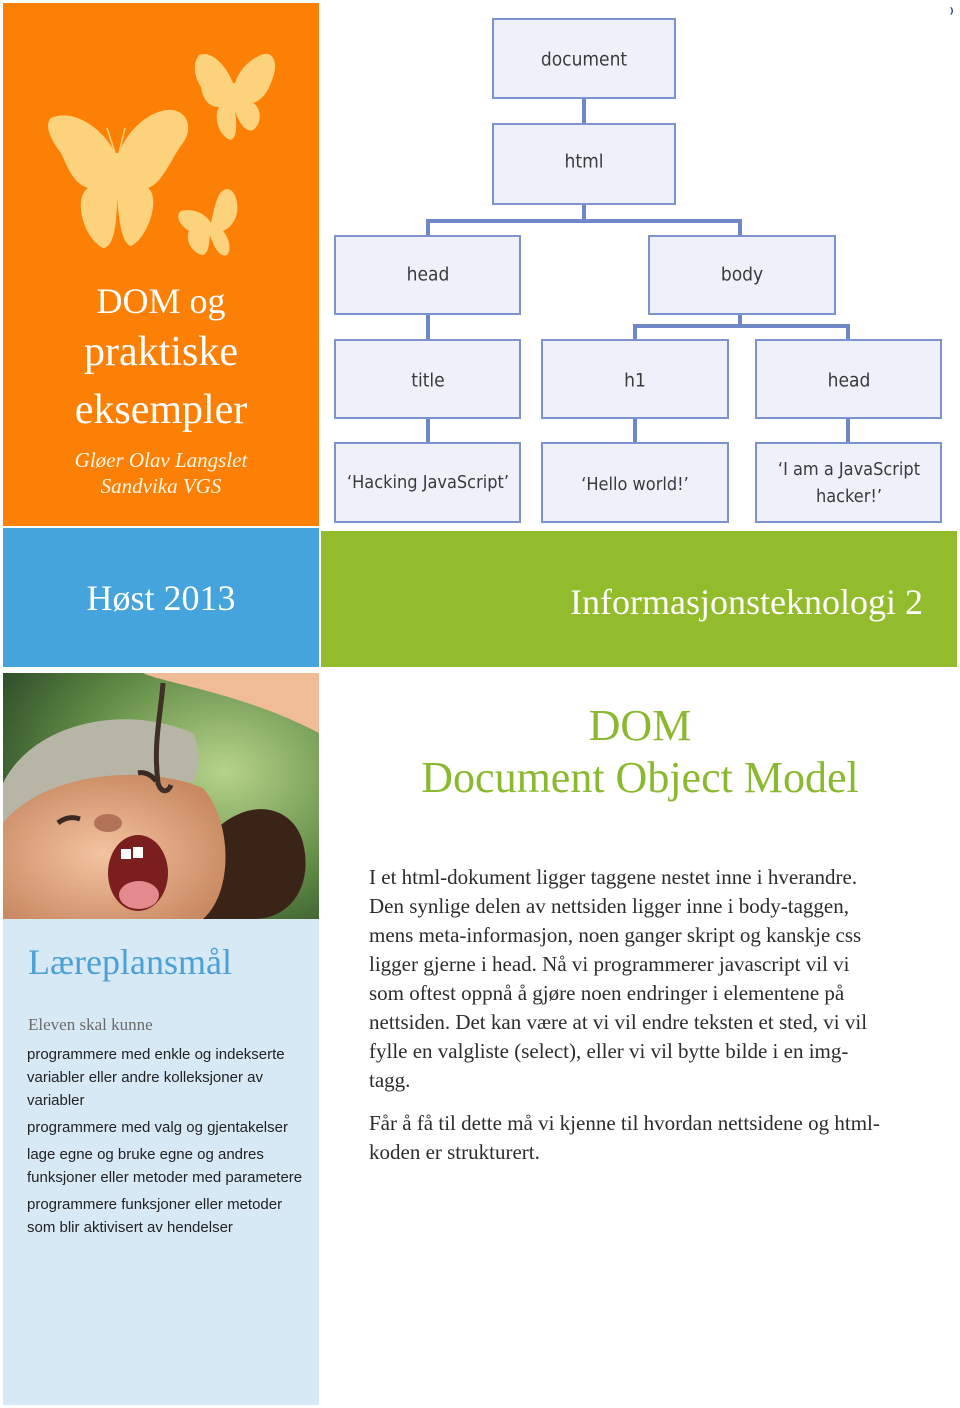  Describe the element at coordinates (849, 496) in the screenshot. I see `node-text-head2-label-line2: hacker!’` at that location.